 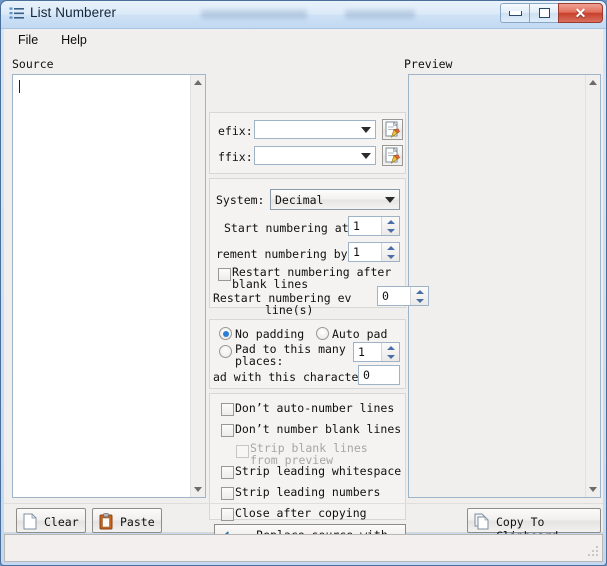 I want to click on affix-group: efix: ffix:, so click(x=307, y=143).